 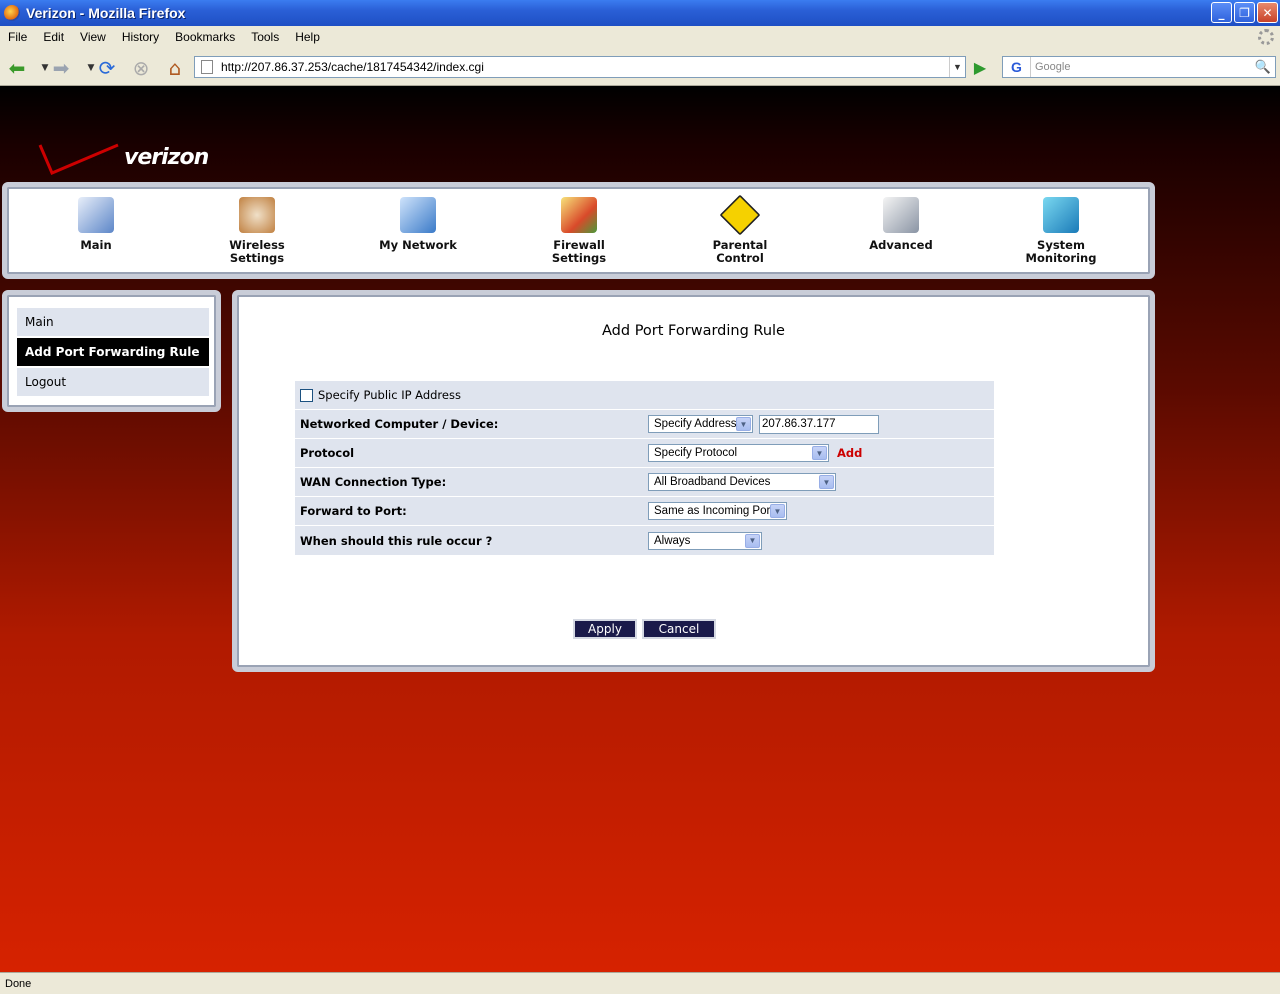 I want to click on stop-icon: ⊗, so click(x=141, y=68).